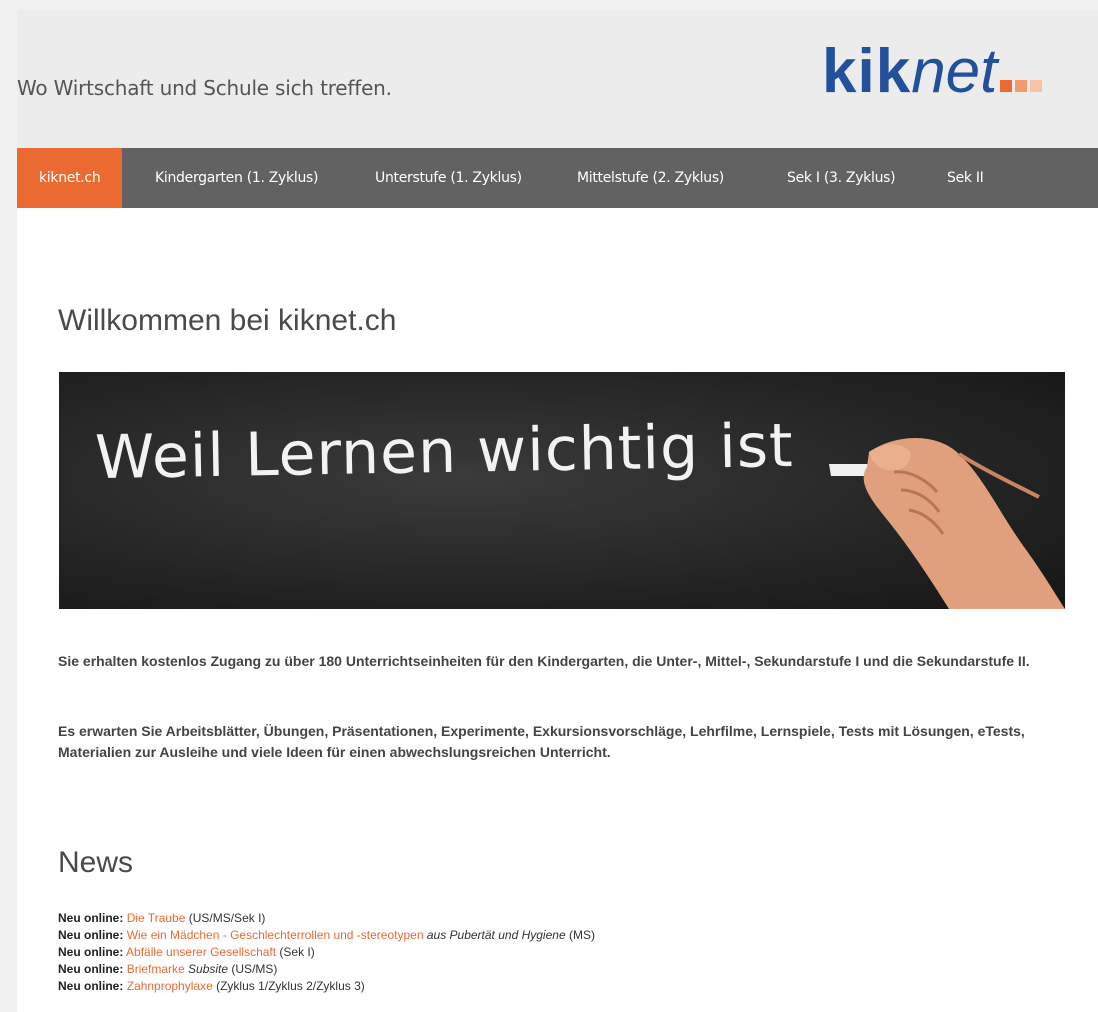  What do you see at coordinates (947, 523) in the screenshot?
I see `hand-with-chalk-image` at bounding box center [947, 523].